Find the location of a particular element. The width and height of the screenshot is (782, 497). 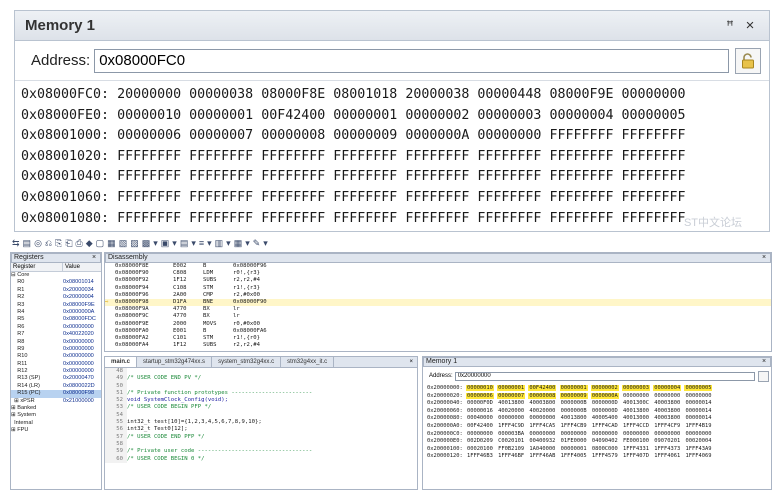

register-row: Internal is located at coordinates (56, 423).